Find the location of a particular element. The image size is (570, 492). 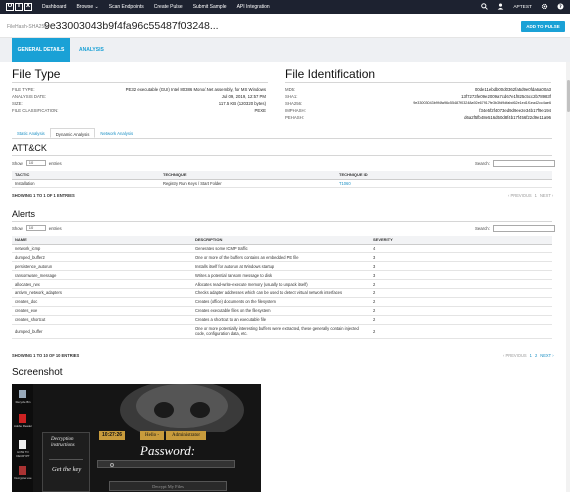

entries-label: entries is located at coordinates (55, 163).